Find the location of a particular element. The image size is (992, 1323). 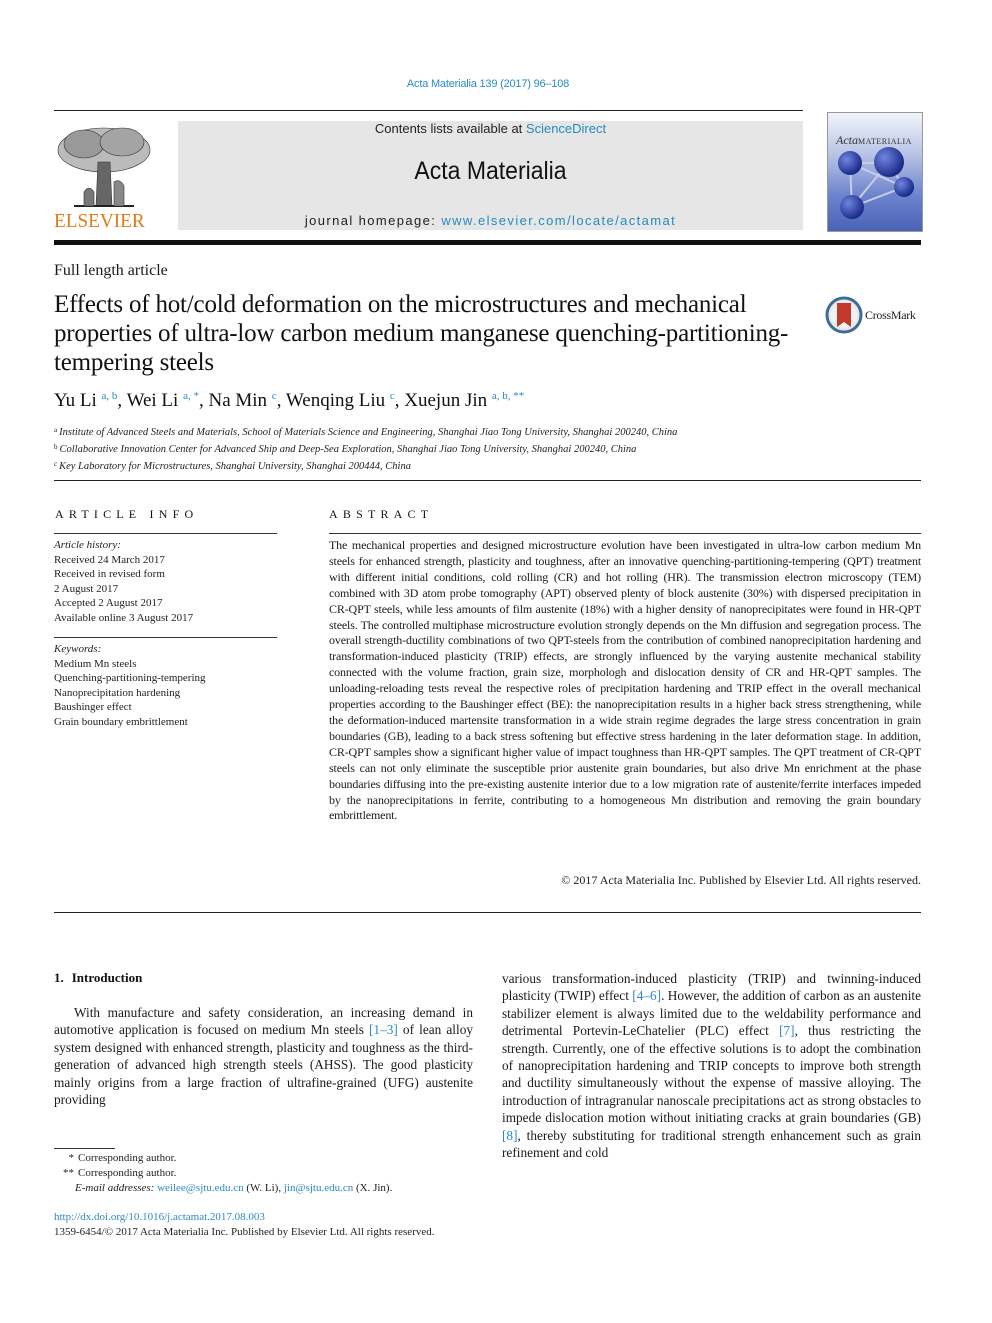

section-divider is located at coordinates (487, 480).